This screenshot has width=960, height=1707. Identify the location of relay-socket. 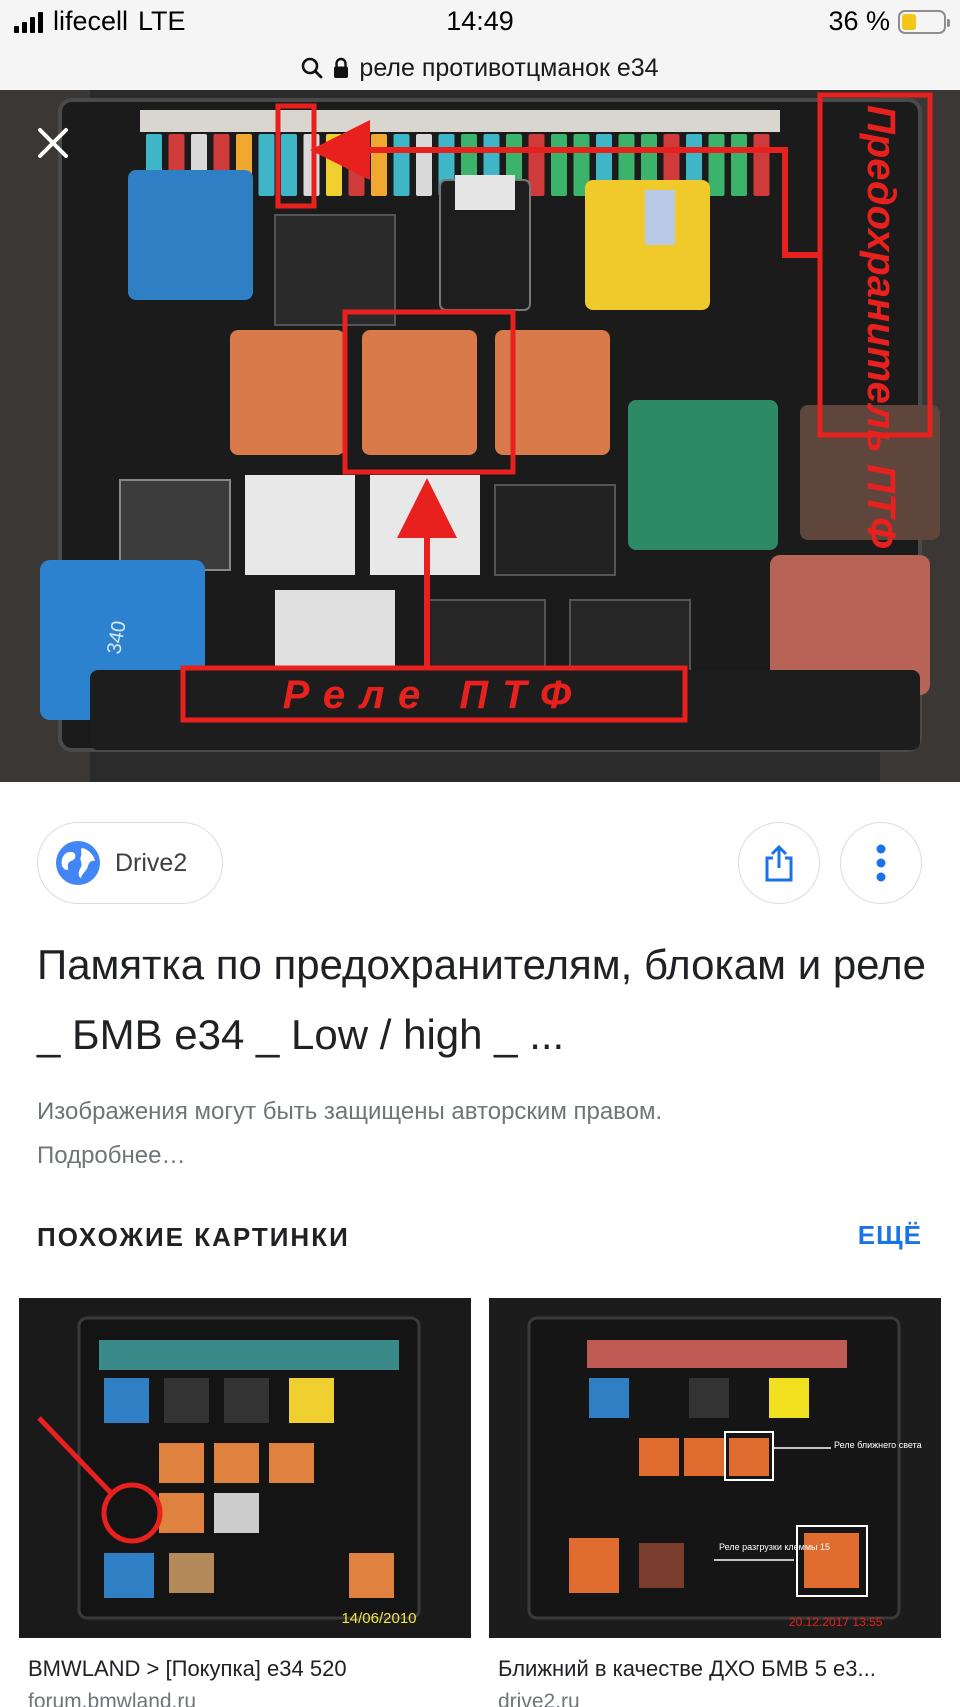
(335, 270).